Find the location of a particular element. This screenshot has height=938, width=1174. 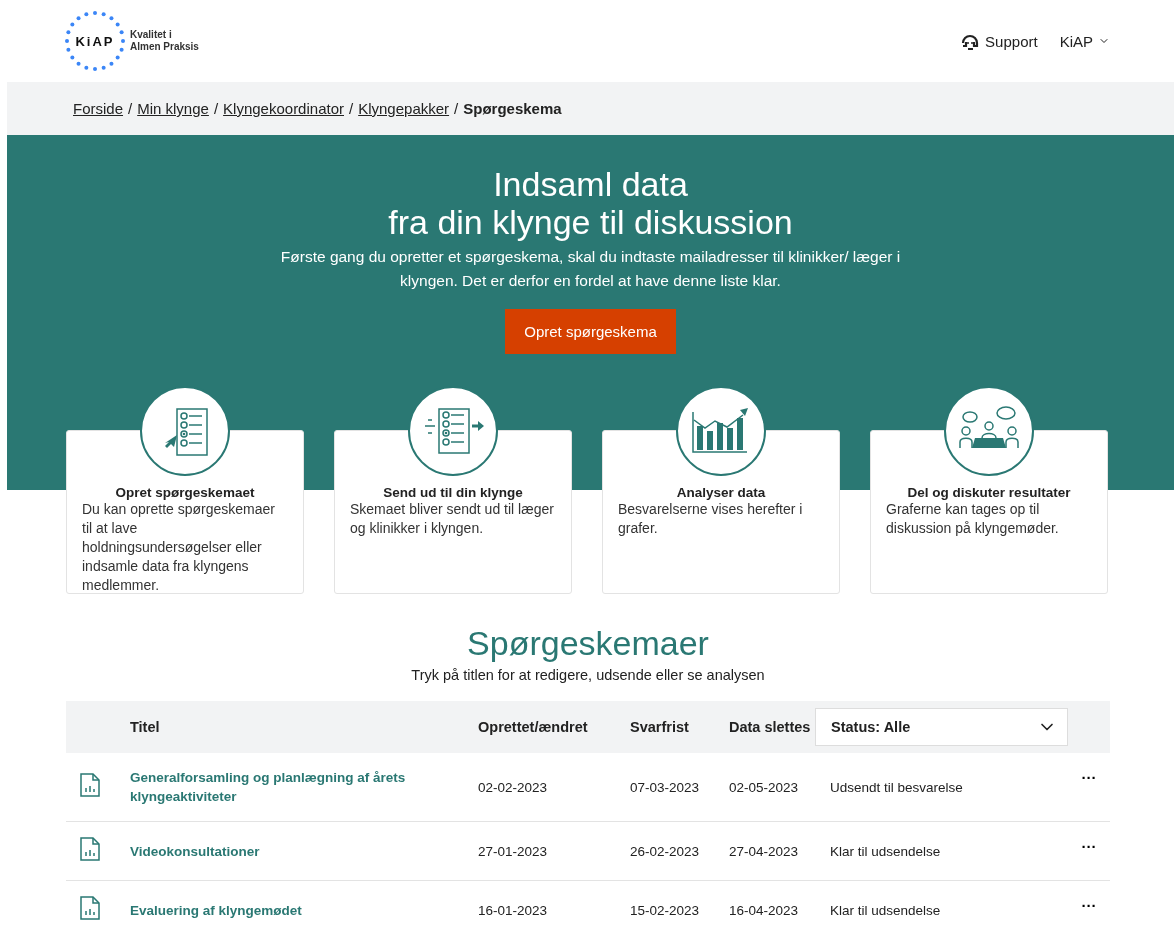

step-text: Du kan oprette spørgeskemaer til at lave holdningsundersøgelser eller indsamle data fra klyngens medlemmer. is located at coordinates (179, 547).